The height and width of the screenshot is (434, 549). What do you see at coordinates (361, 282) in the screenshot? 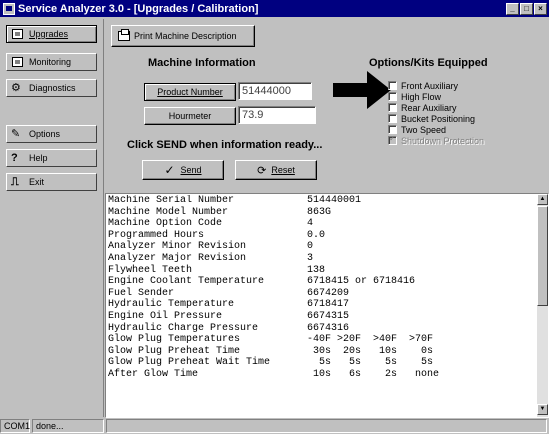
I see `report-value: 6718415 or 6718416` at bounding box center [361, 282].